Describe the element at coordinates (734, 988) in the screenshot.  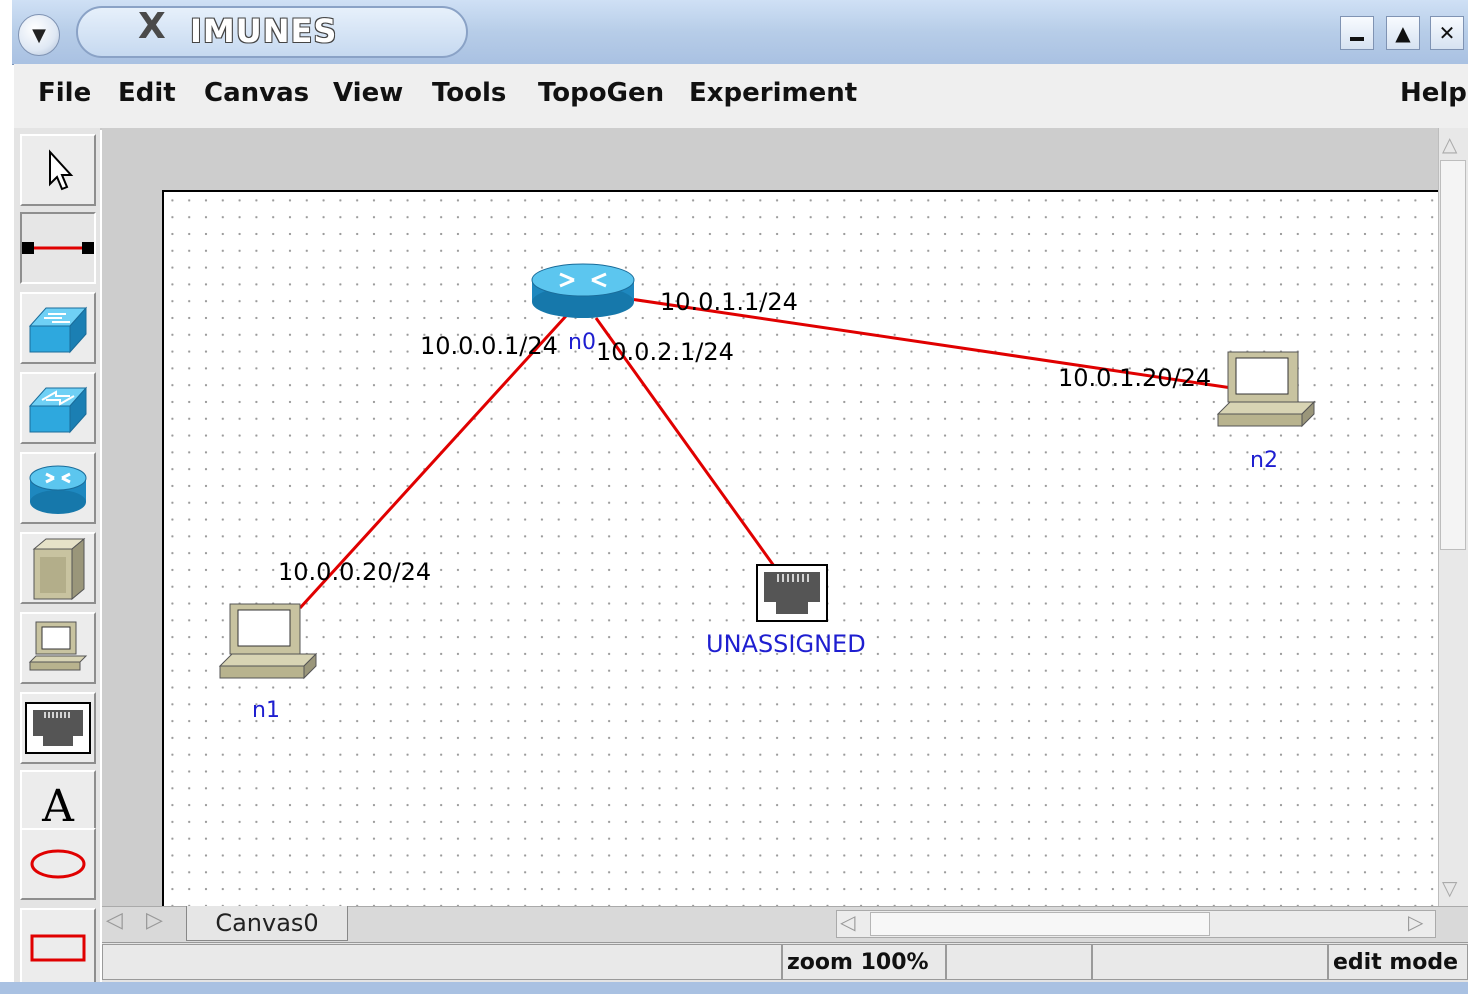
I see `window-bottom-border` at that location.